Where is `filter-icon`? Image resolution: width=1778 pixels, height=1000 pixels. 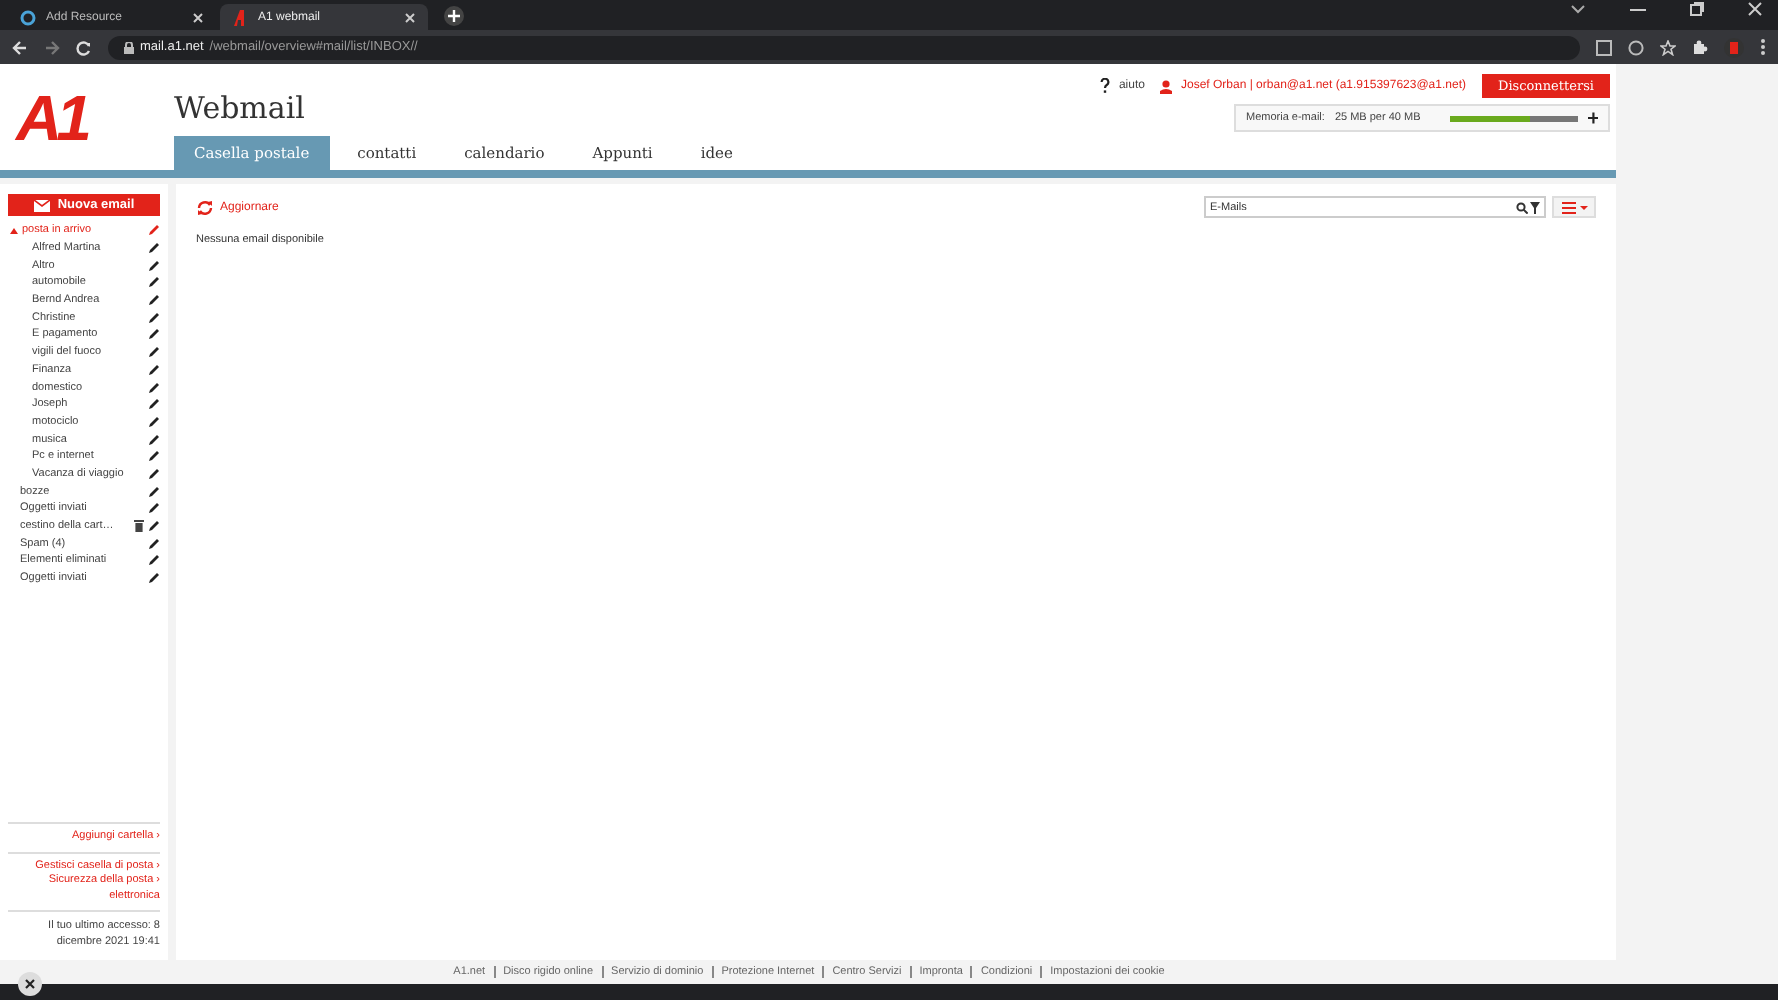 filter-icon is located at coordinates (1535, 207).